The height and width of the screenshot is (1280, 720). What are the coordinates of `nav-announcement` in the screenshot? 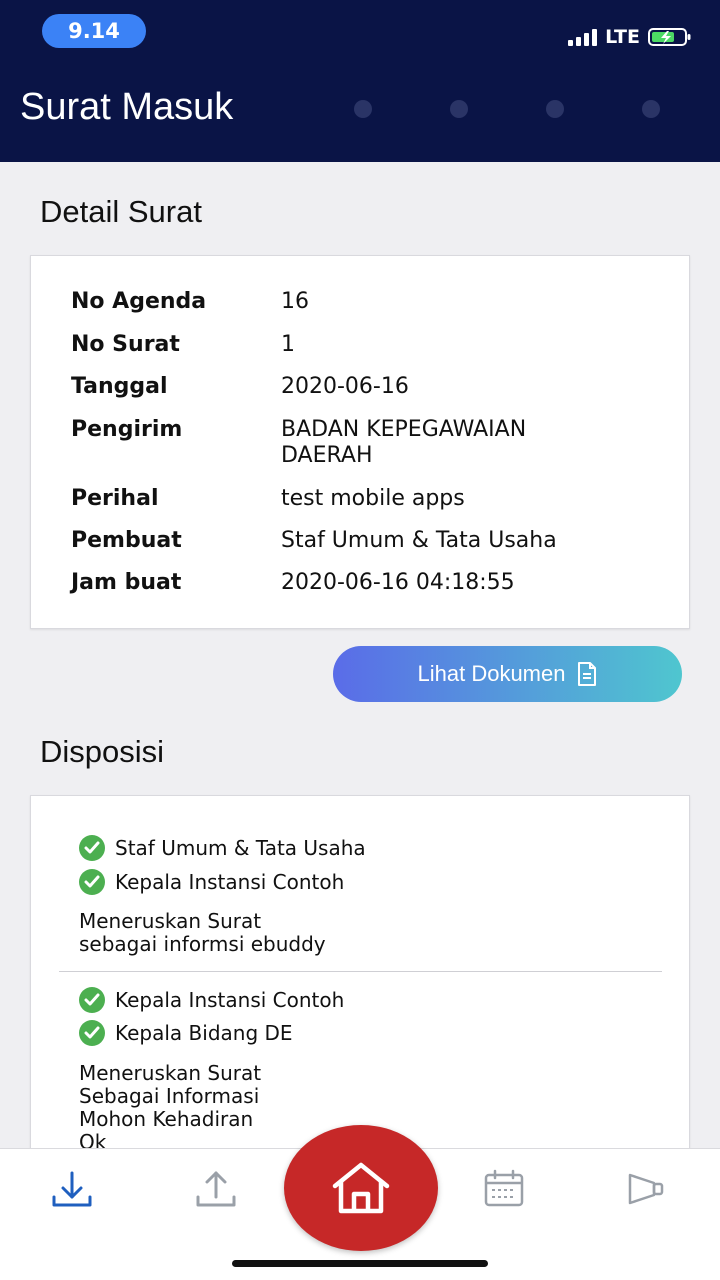 It's located at (648, 1189).